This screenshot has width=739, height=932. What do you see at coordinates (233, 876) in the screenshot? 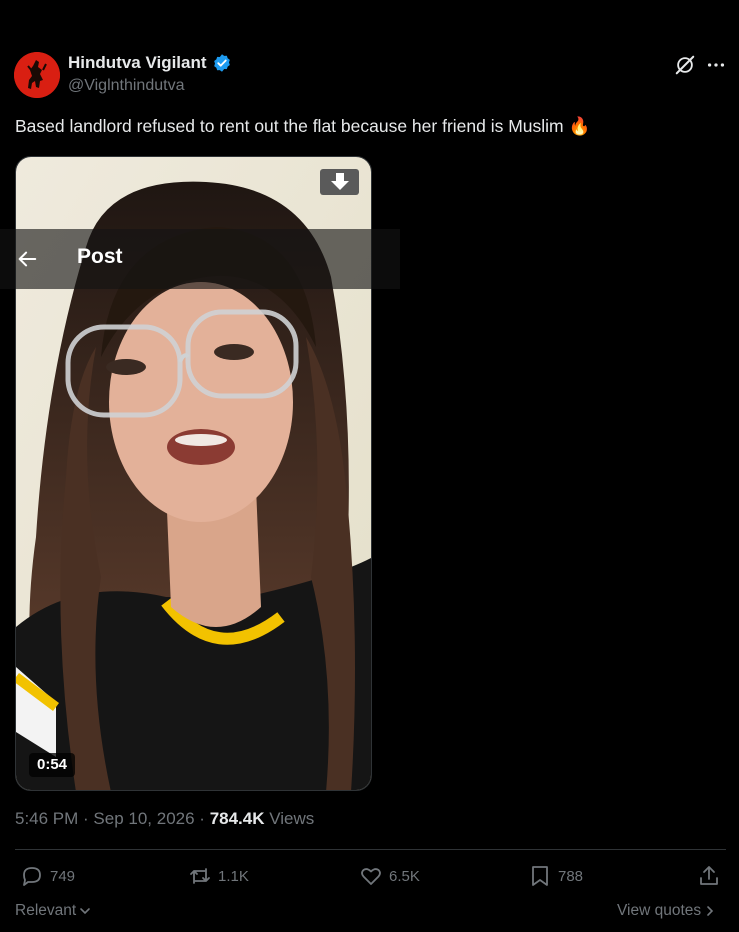
I see `repost-count: 1.1K` at bounding box center [233, 876].